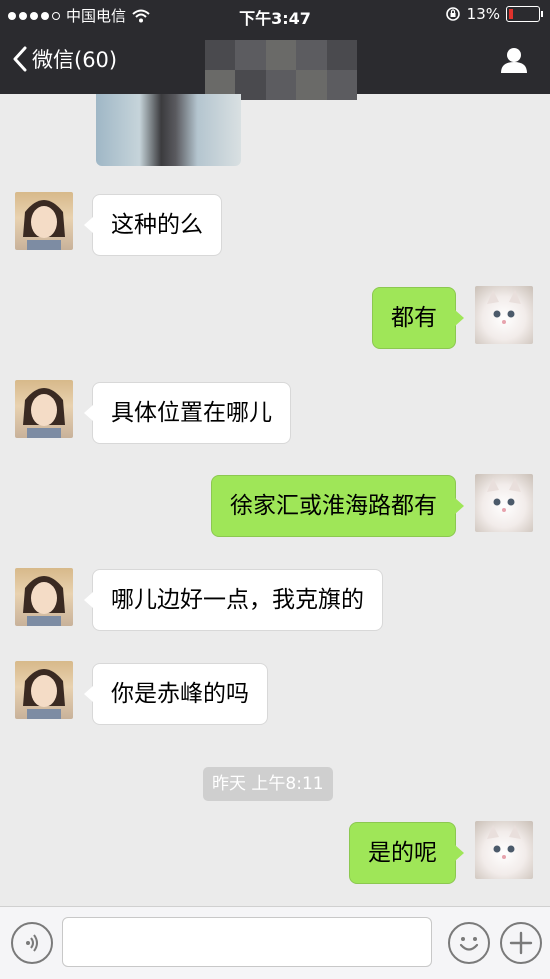 This screenshot has height=979, width=550. I want to click on back-label: 微信(60), so click(75, 60).